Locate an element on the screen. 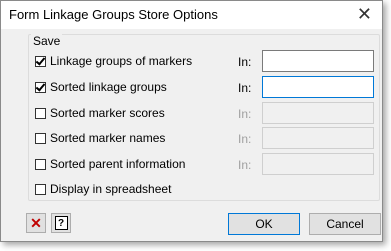 Image resolution: width=391 pixels, height=251 pixels. in-field-linkage-groups-of-markers is located at coordinates (318, 61).